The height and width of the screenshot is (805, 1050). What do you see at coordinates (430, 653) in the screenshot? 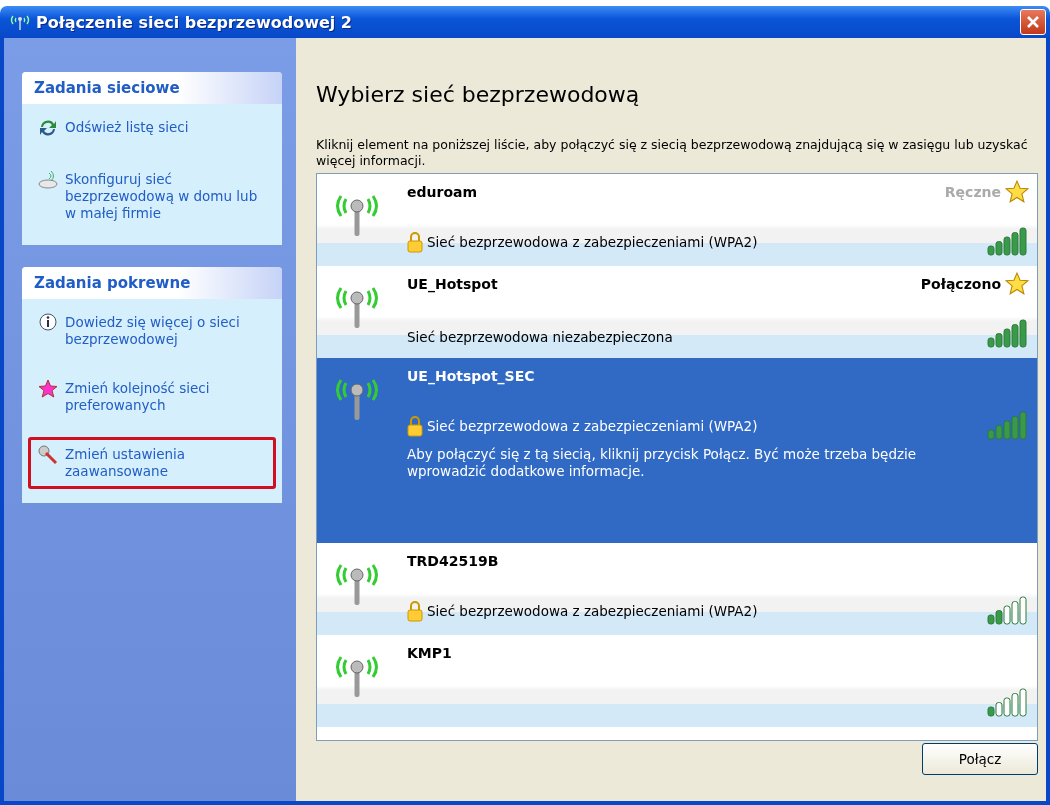
I see `network-name: KMP1` at bounding box center [430, 653].